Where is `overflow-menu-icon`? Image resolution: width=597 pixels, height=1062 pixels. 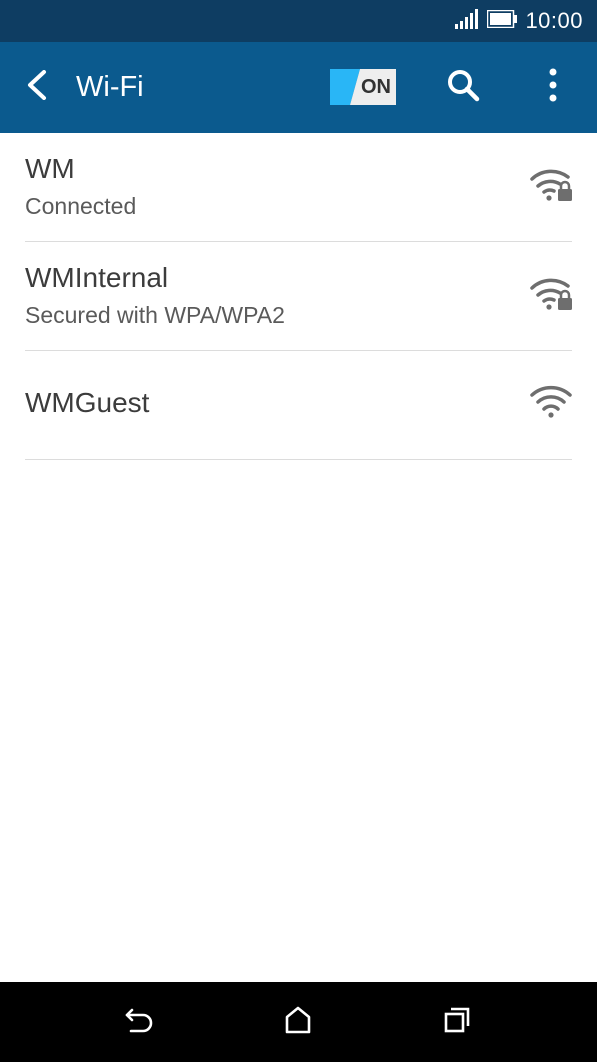
overflow-menu-icon is located at coordinates (553, 87).